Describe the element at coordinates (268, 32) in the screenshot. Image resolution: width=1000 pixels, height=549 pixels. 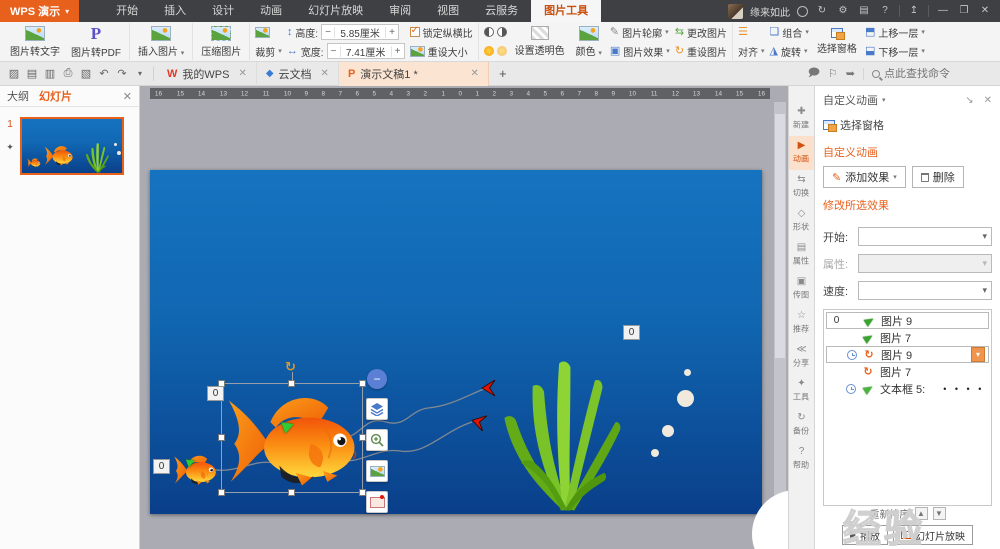
I see `crop-icon-button` at that location.